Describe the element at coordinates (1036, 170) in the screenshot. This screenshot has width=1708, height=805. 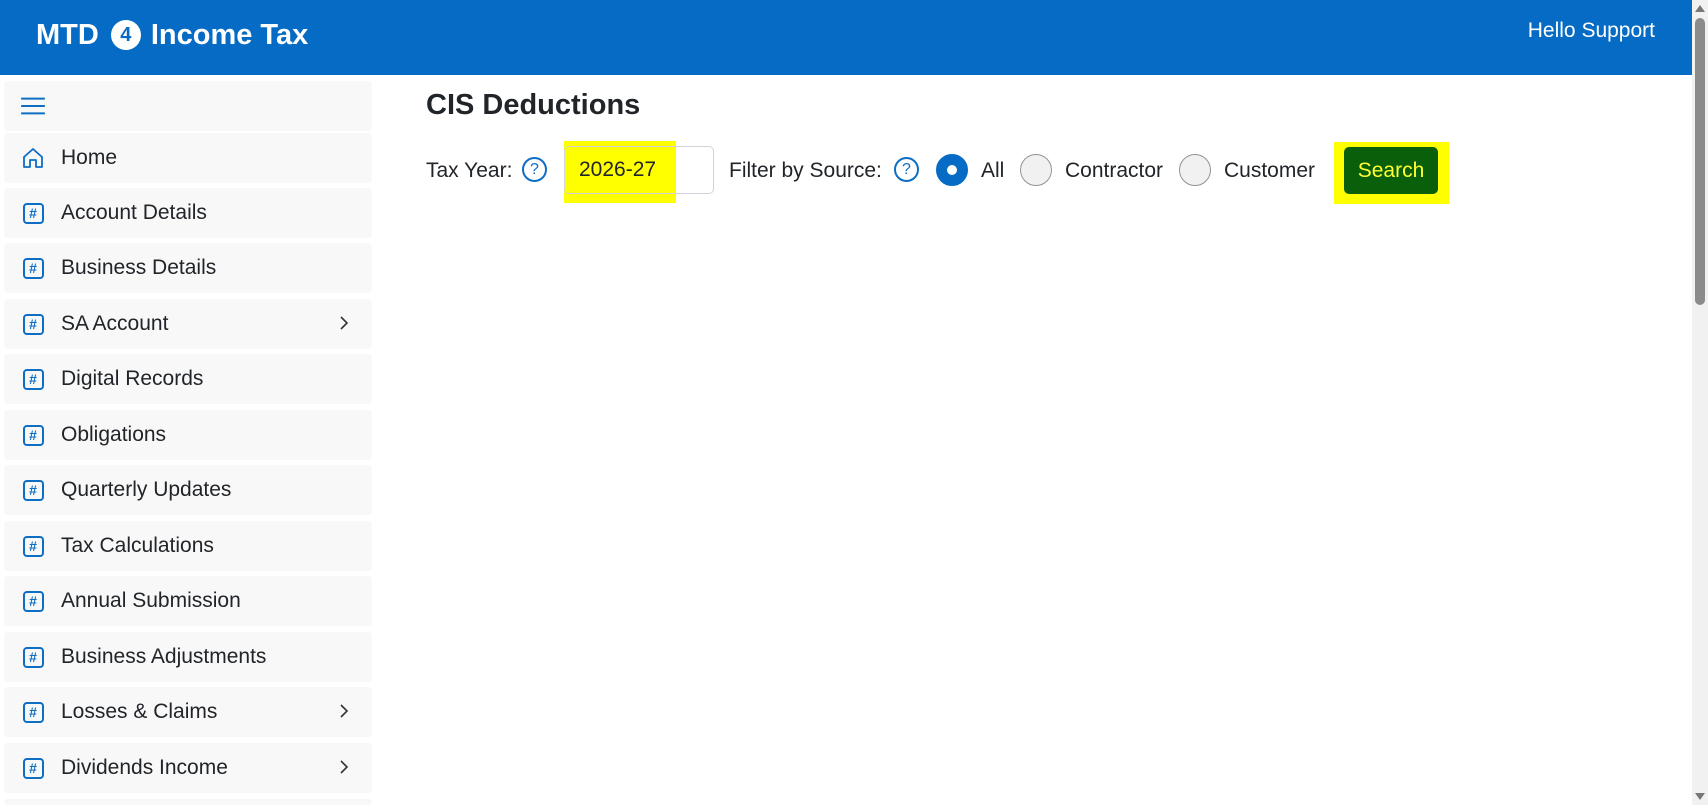
I see `radio-contractor` at that location.